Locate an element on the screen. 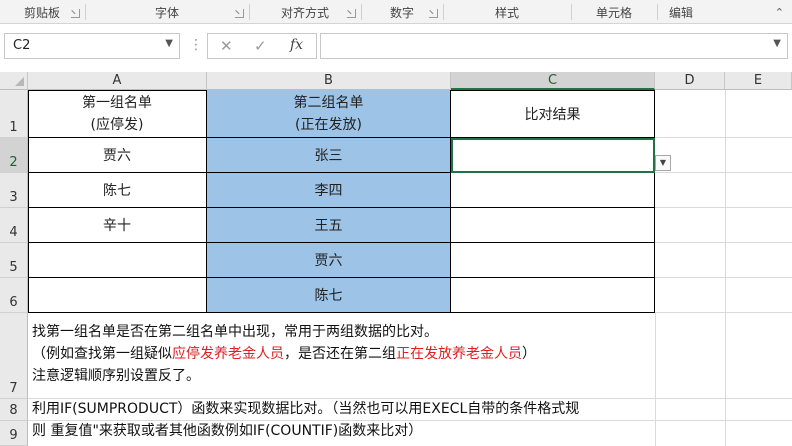 The width and height of the screenshot is (792, 446). header-group1-title: 第一组名单 is located at coordinates (117, 102).